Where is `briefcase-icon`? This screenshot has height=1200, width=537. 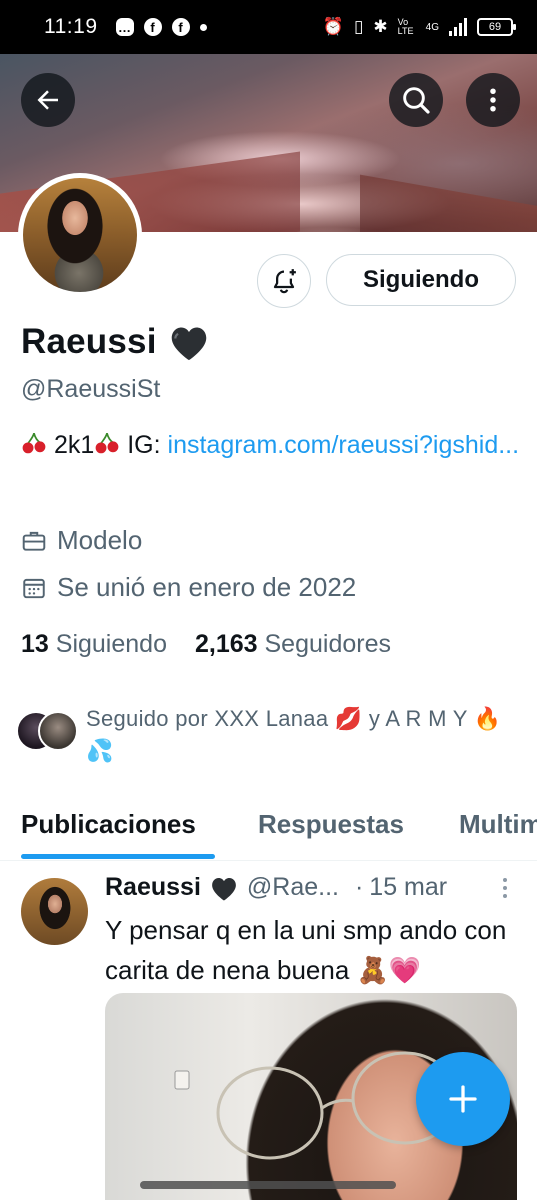
briefcase-icon is located at coordinates (34, 541).